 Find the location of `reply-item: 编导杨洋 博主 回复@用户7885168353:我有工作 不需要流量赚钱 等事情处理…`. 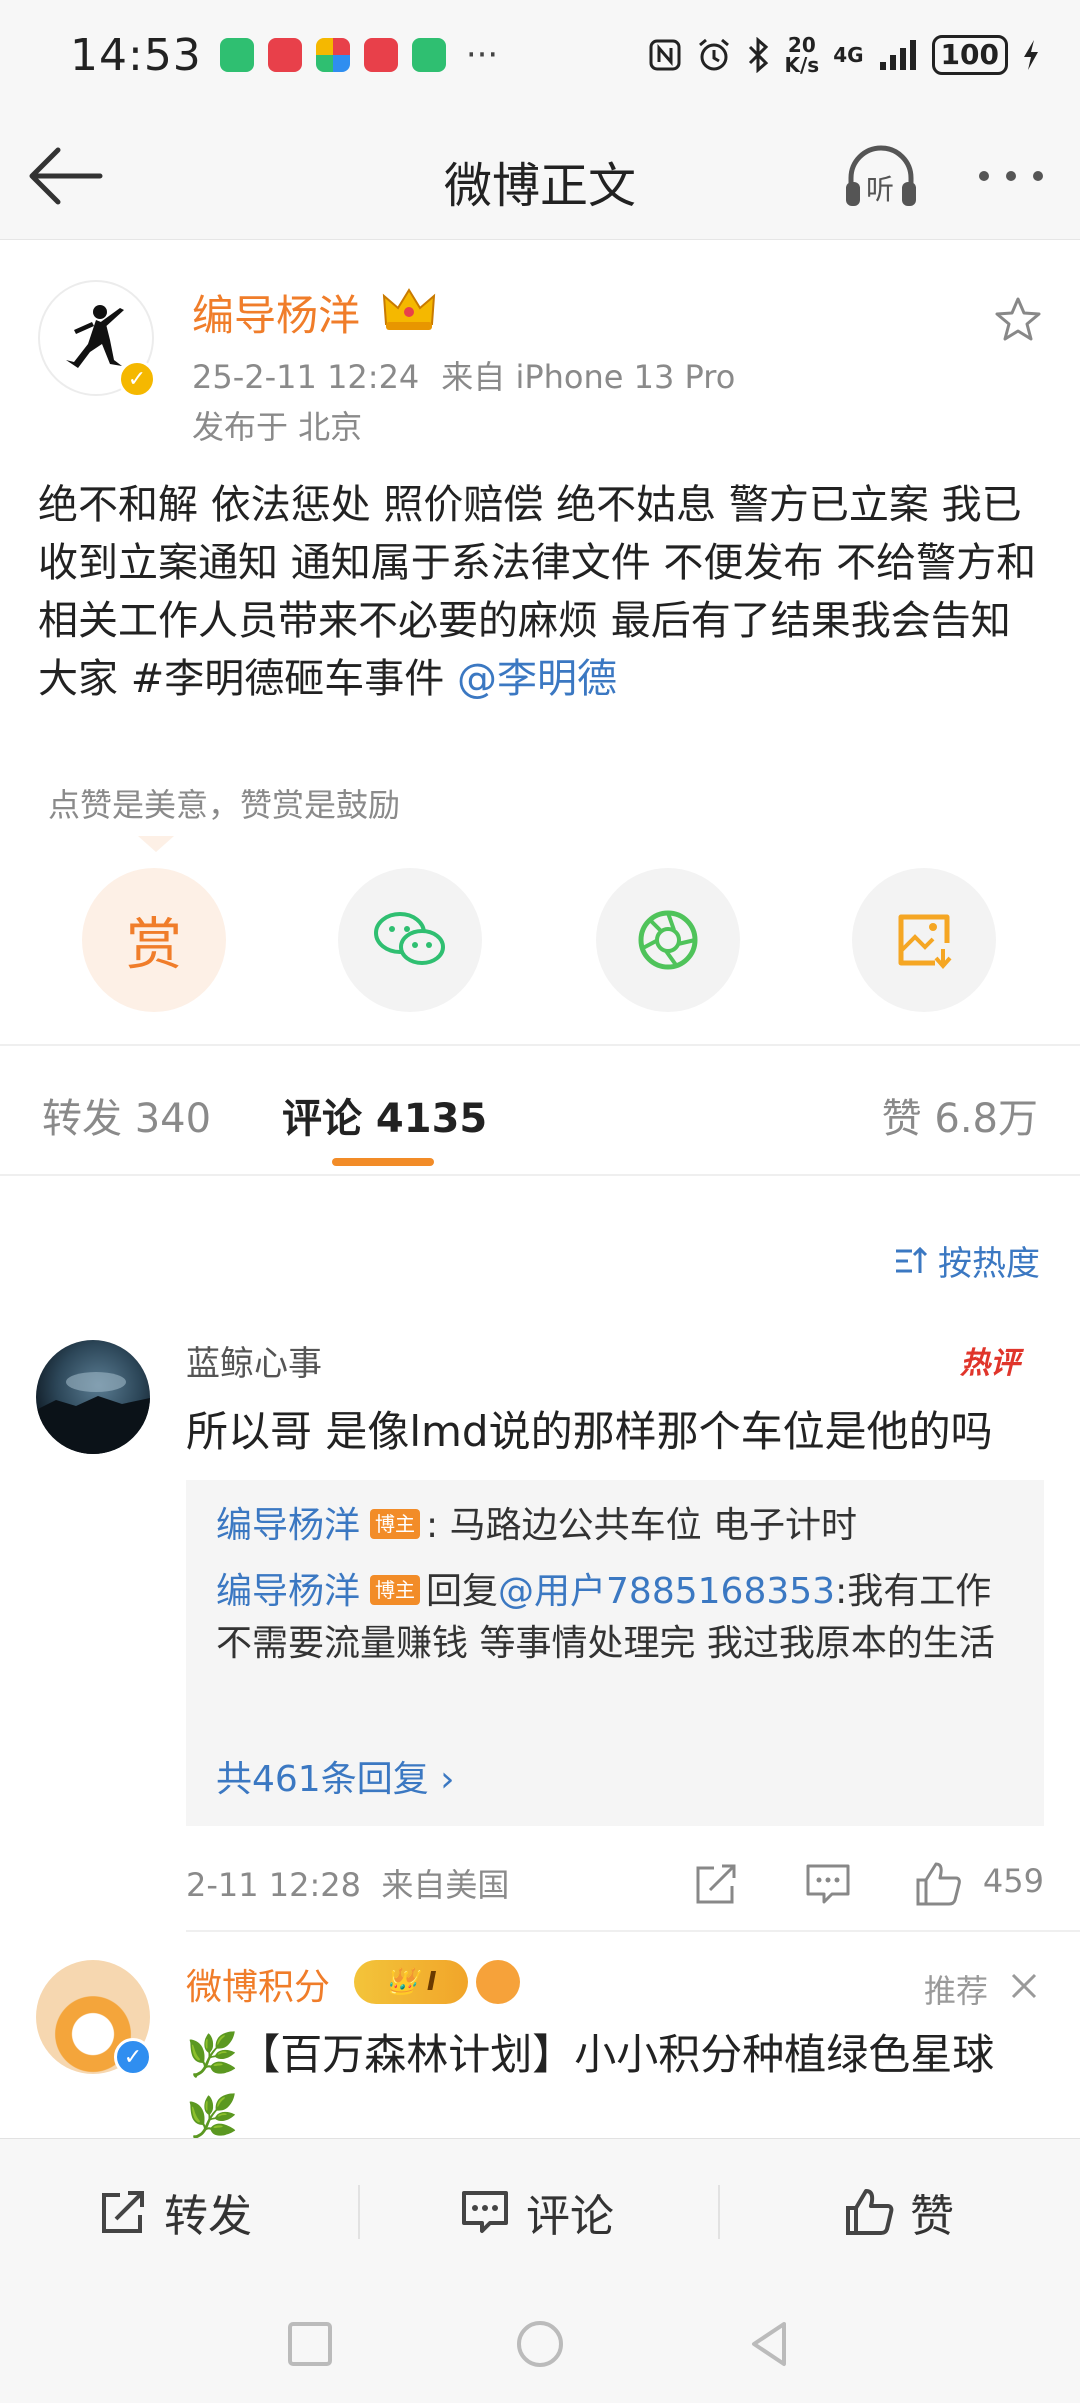

reply-item: 编导杨洋 博主 回复@用户7885168353:我有工作 不需要流量赚钱 等事情处理… is located at coordinates (621, 1618).